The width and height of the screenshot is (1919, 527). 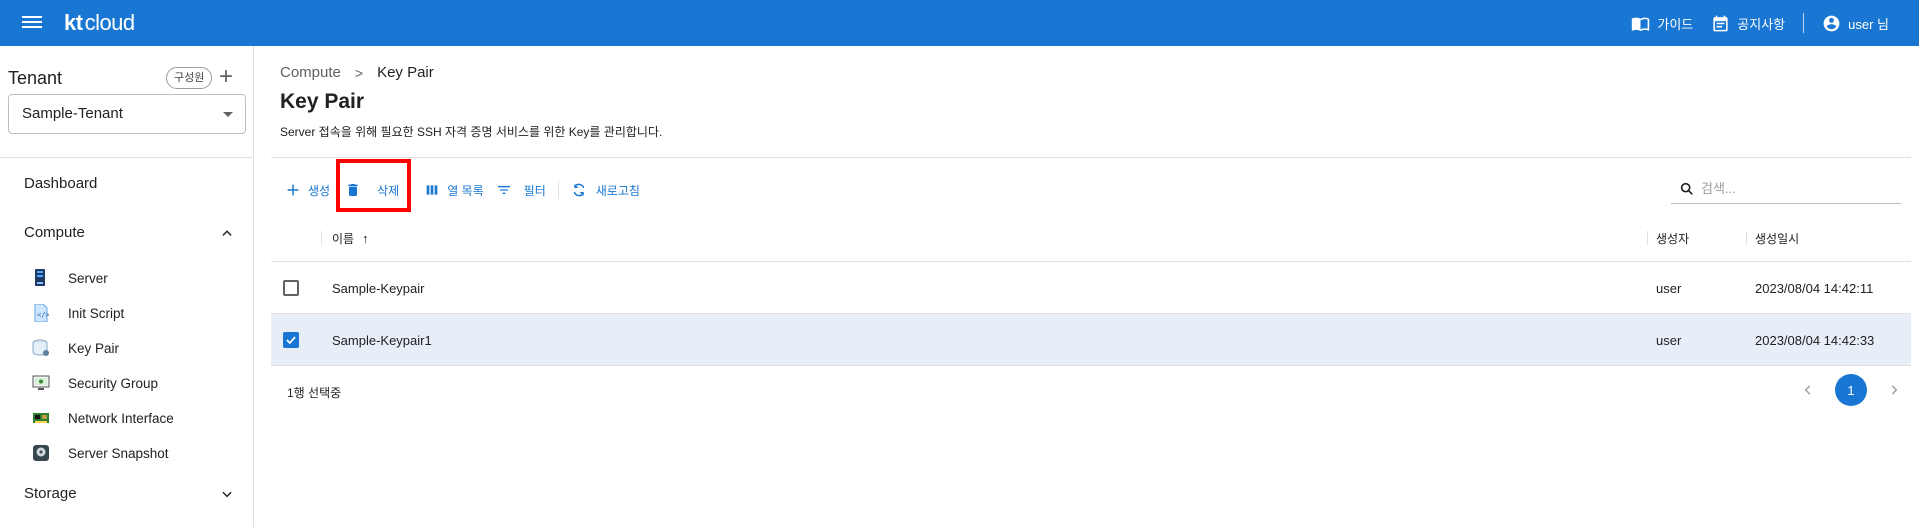 What do you see at coordinates (521, 190) in the screenshot?
I see `filter-button: 필터` at bounding box center [521, 190].